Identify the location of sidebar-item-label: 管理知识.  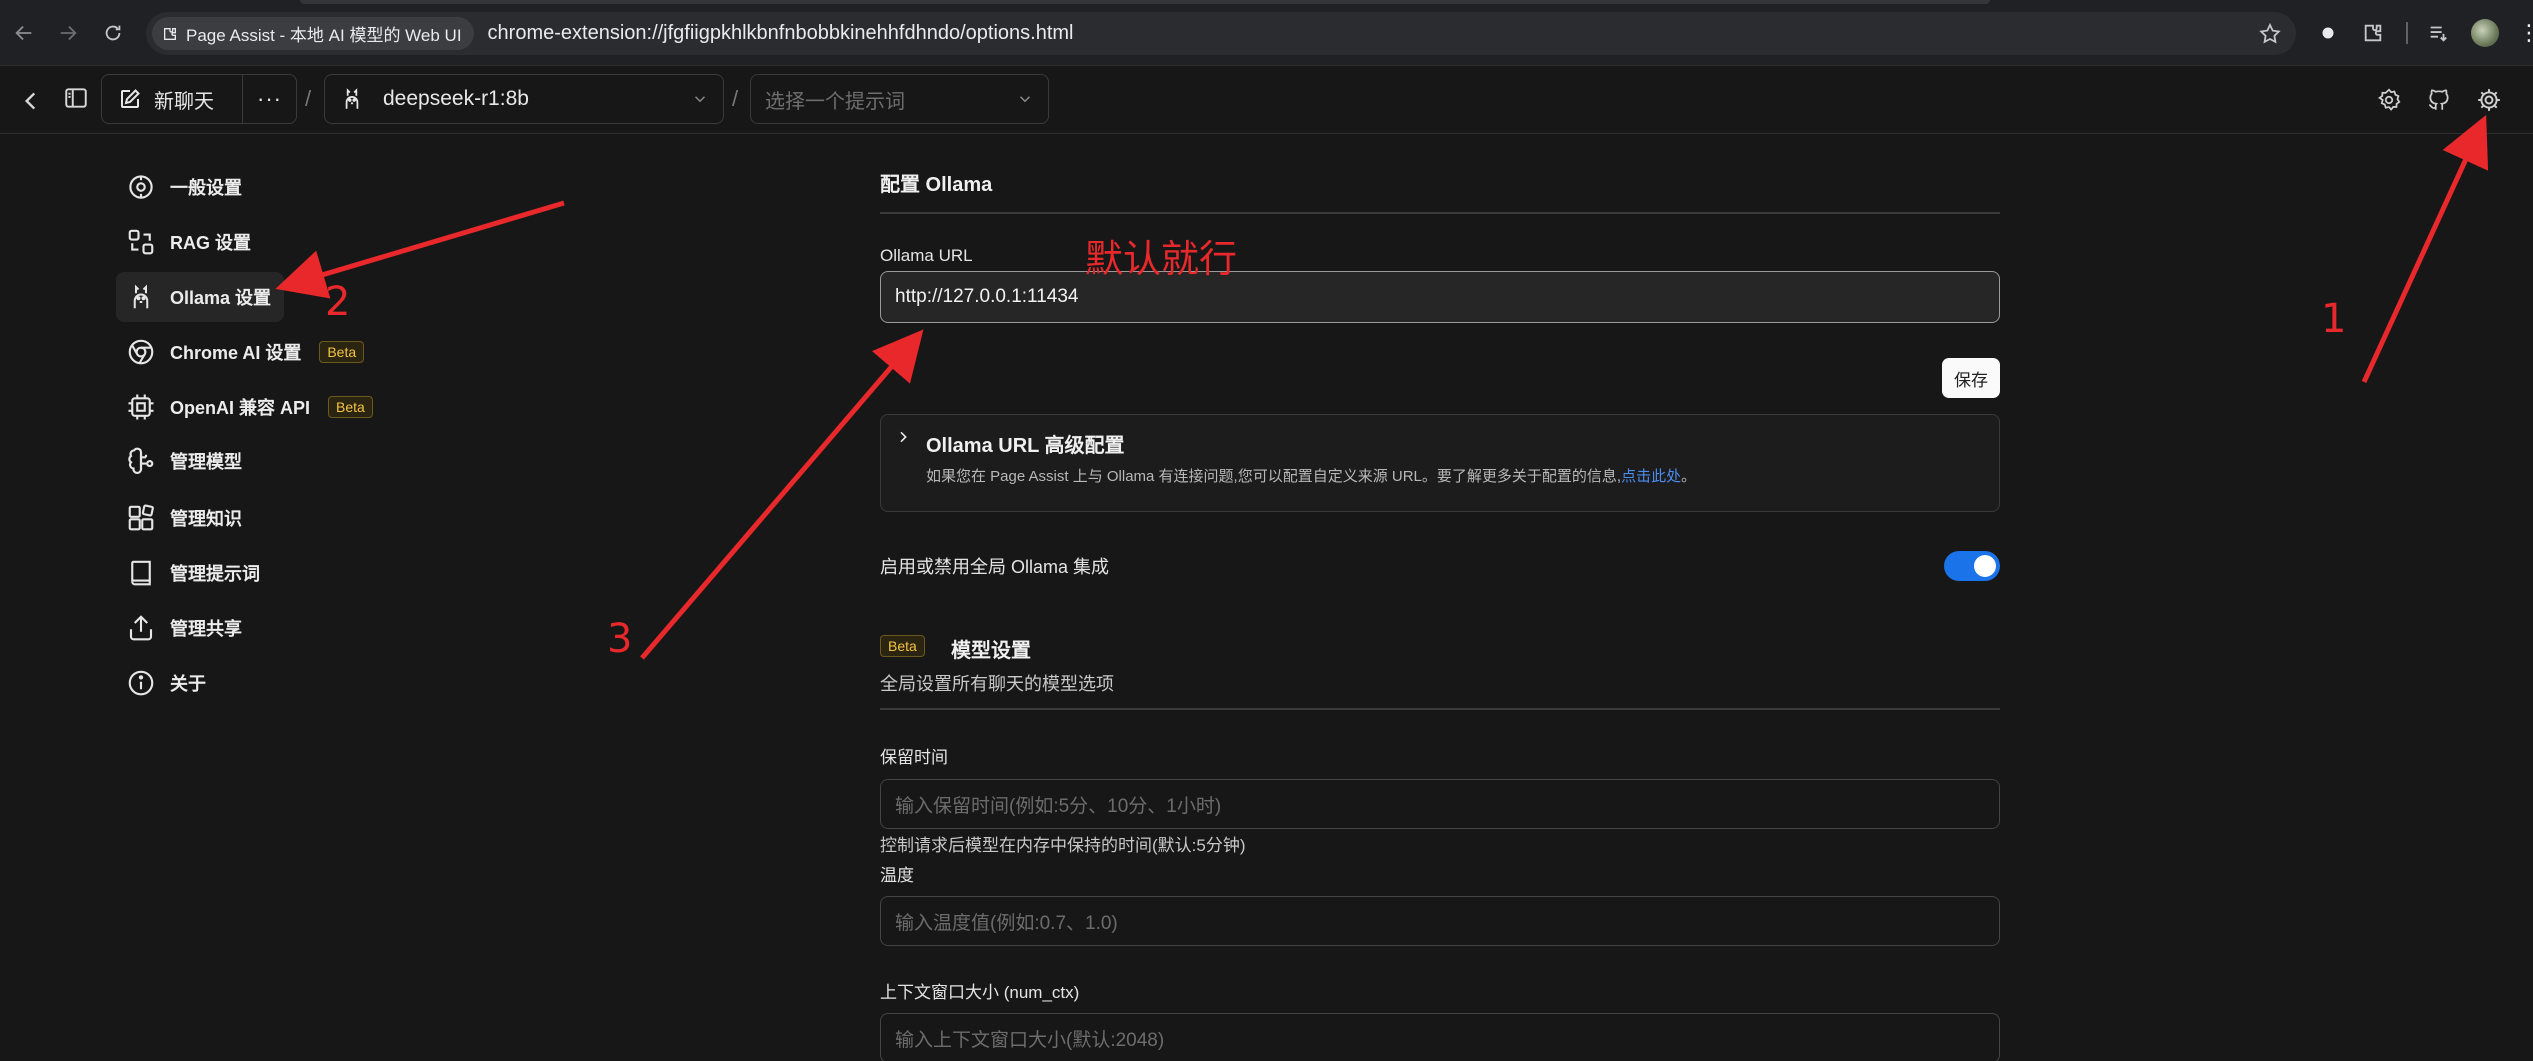
(206, 519).